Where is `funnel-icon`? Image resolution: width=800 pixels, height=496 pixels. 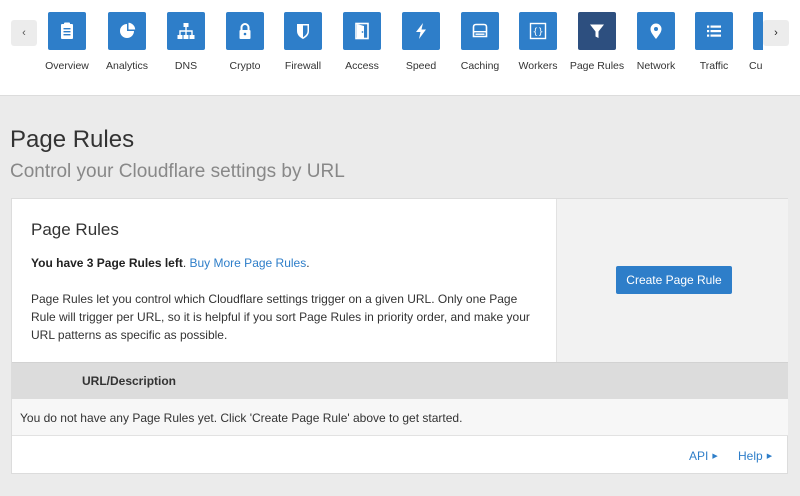 funnel-icon is located at coordinates (597, 31).